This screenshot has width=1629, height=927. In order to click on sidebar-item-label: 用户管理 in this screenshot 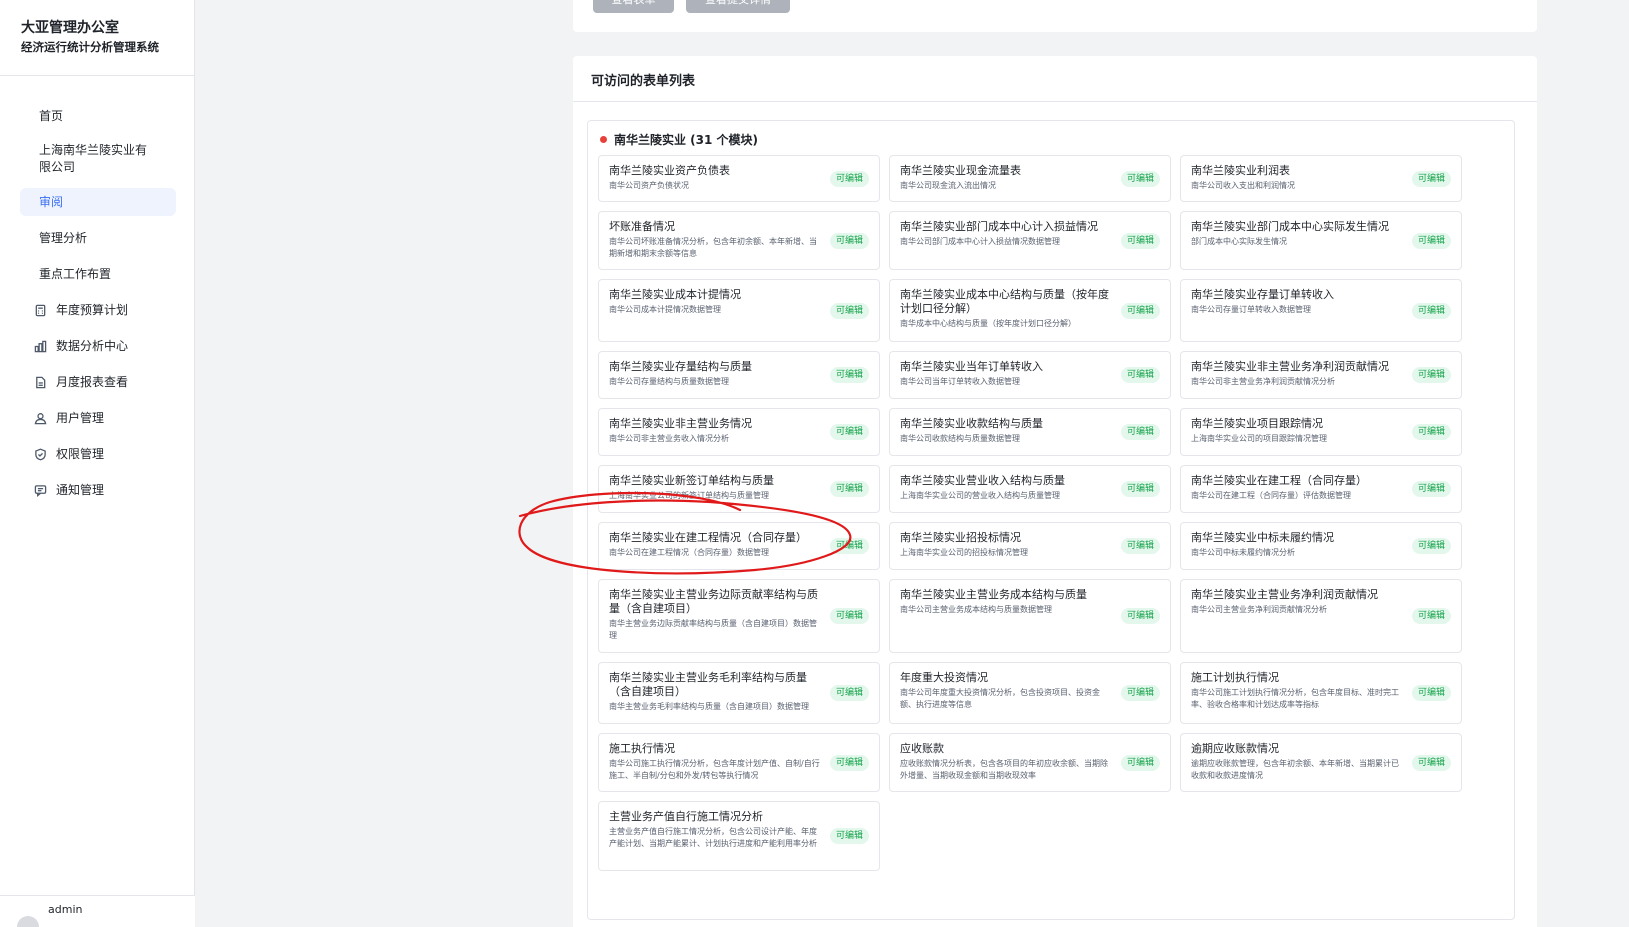, I will do `click(80, 417)`.